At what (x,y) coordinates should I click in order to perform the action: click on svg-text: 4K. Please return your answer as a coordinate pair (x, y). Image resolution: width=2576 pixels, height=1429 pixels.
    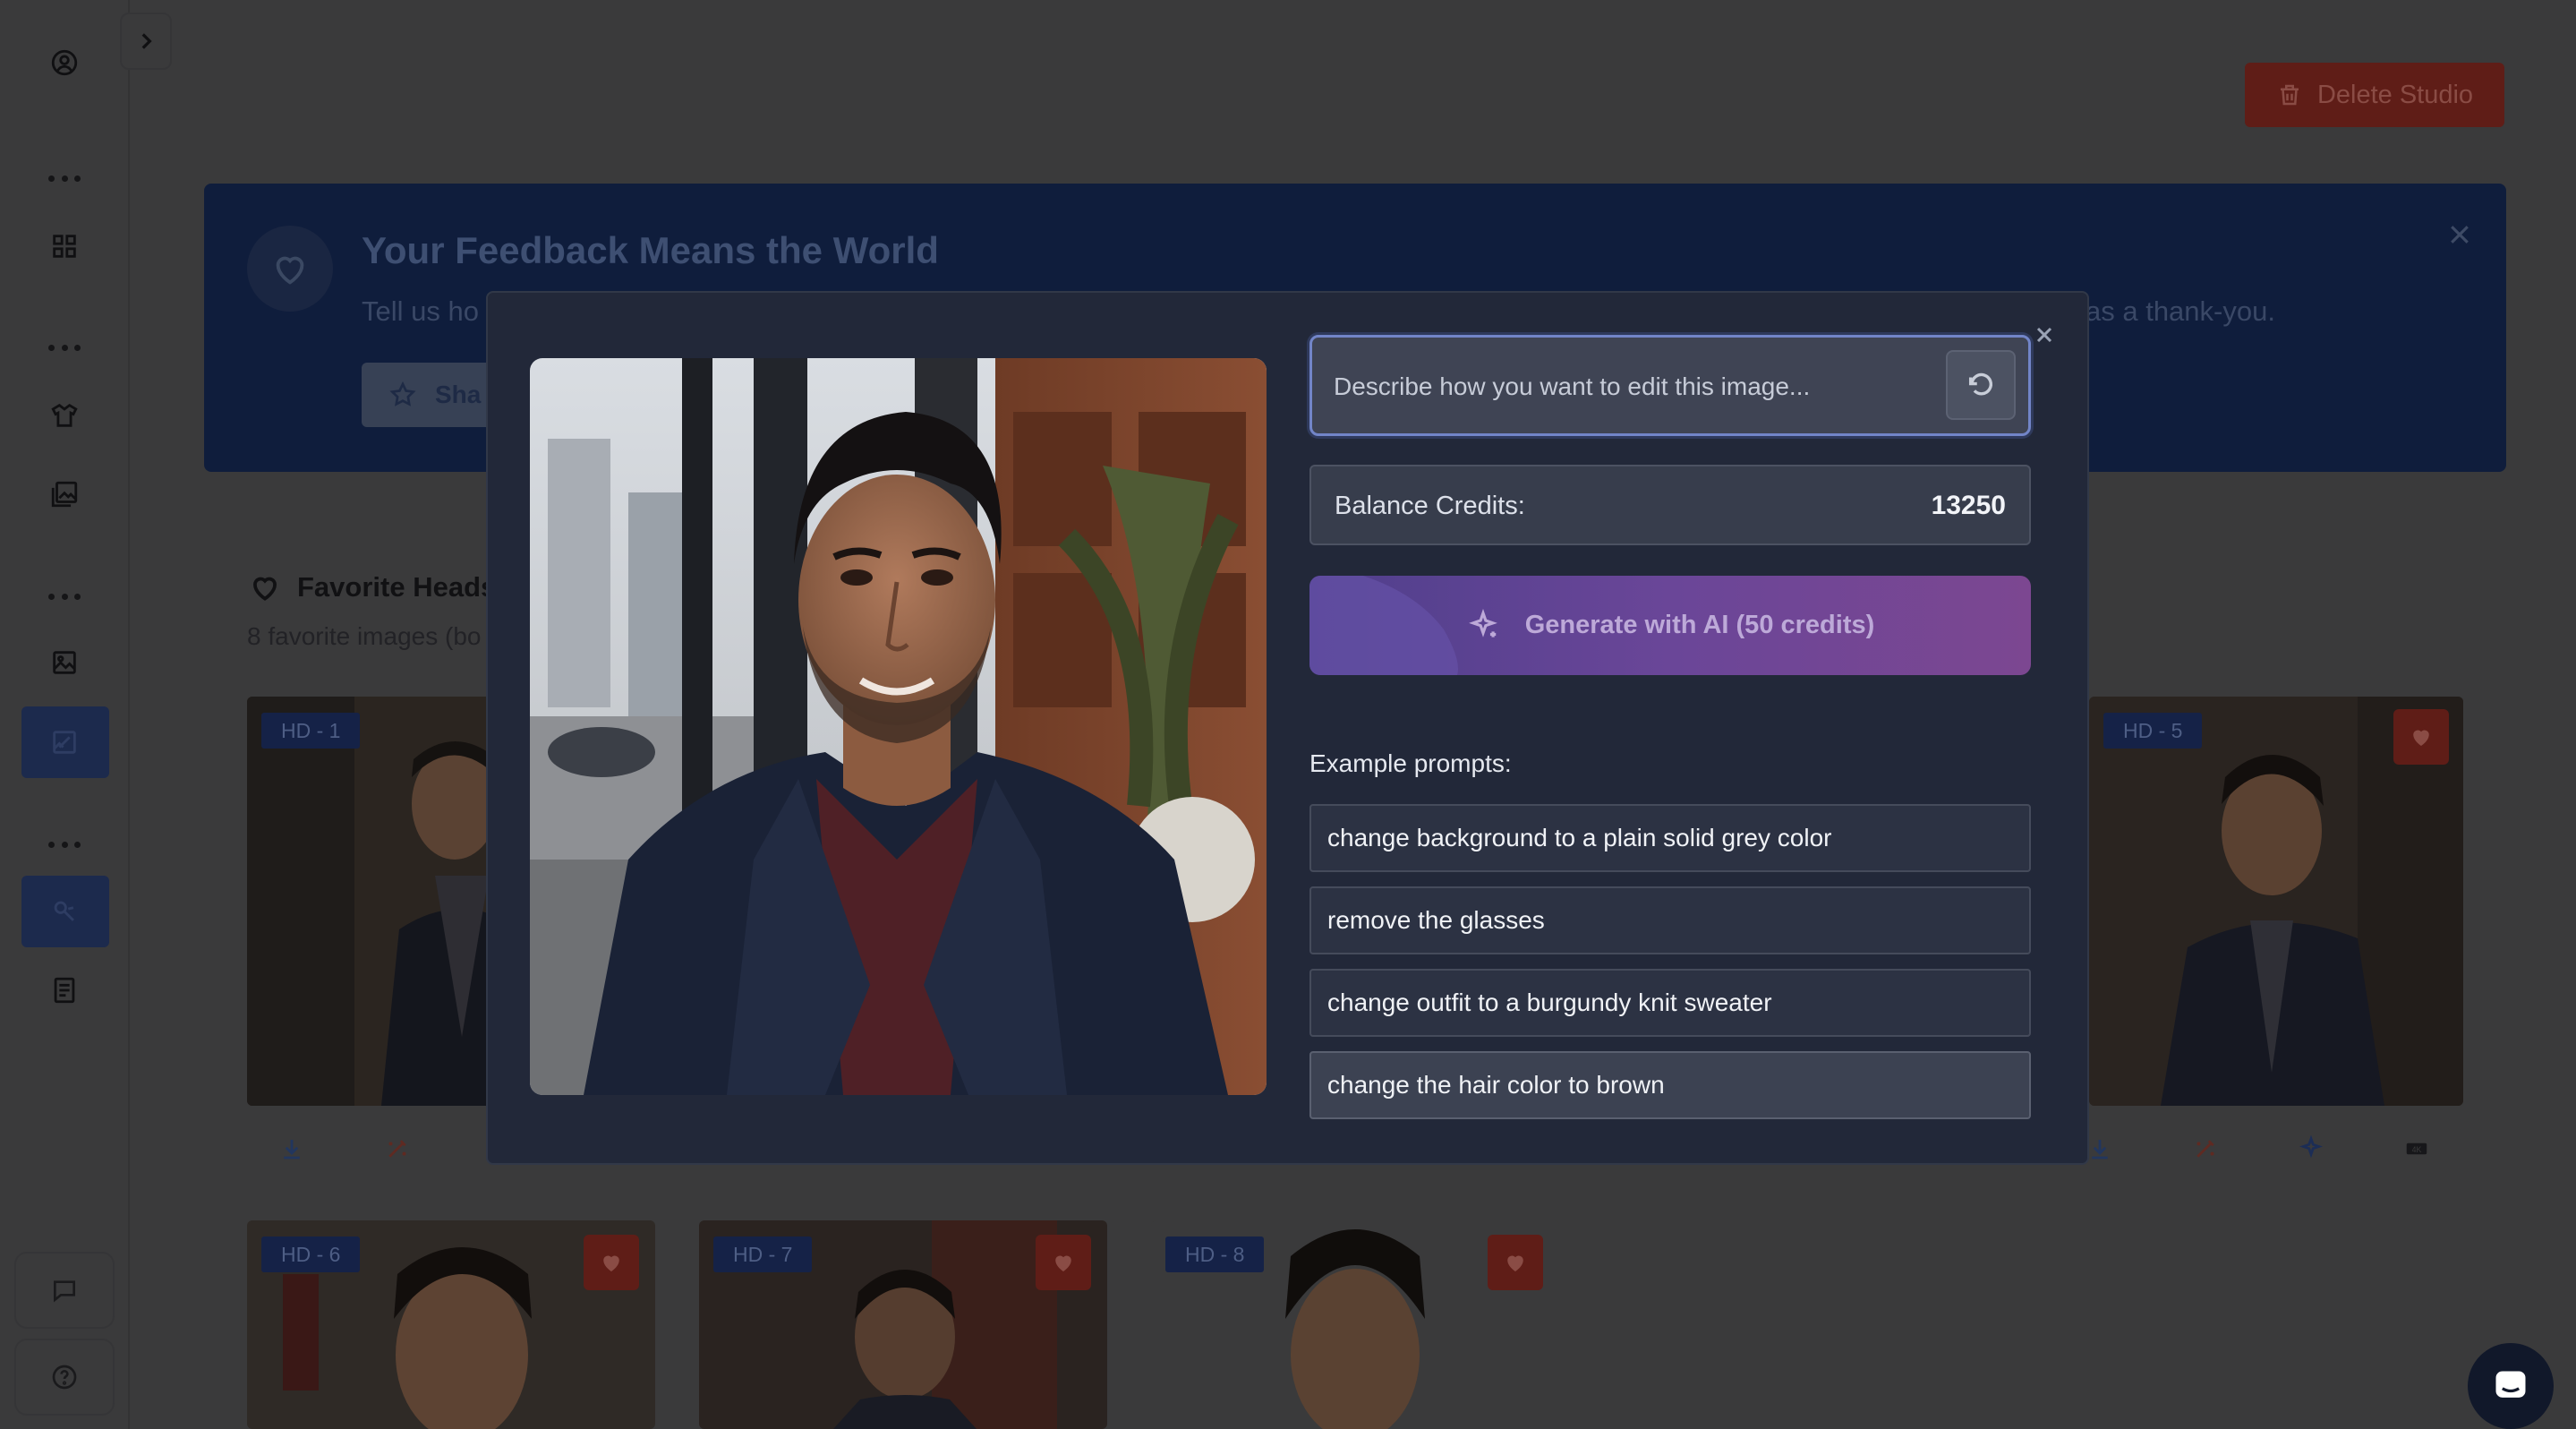
    Looking at the image, I should click on (2417, 1149).